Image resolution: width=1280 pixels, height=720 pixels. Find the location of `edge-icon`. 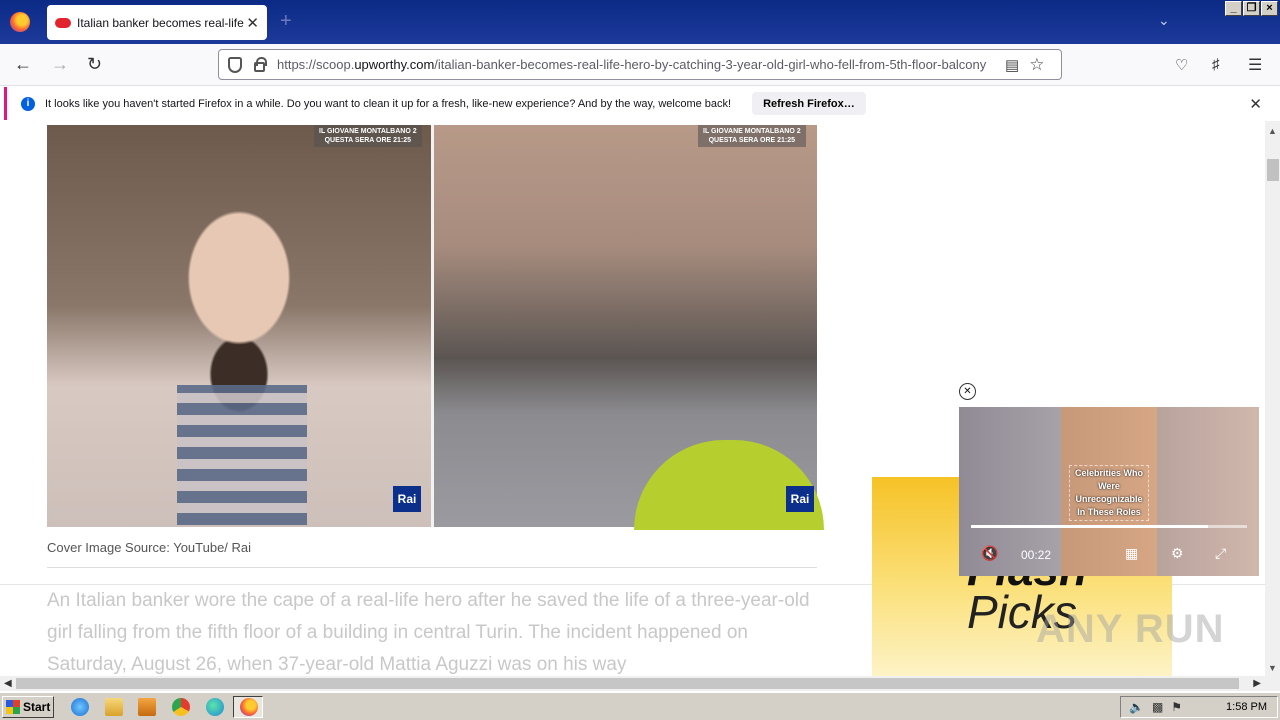

edge-icon is located at coordinates (215, 707).